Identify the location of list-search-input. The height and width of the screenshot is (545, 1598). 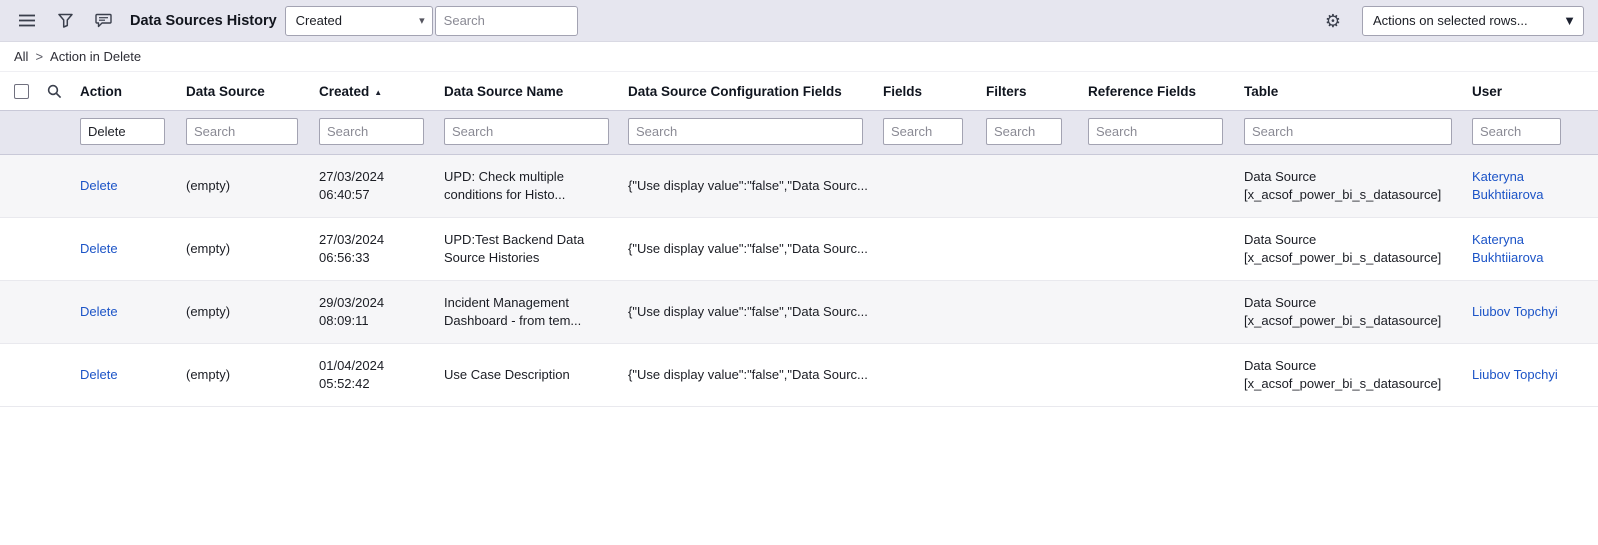
(506, 20).